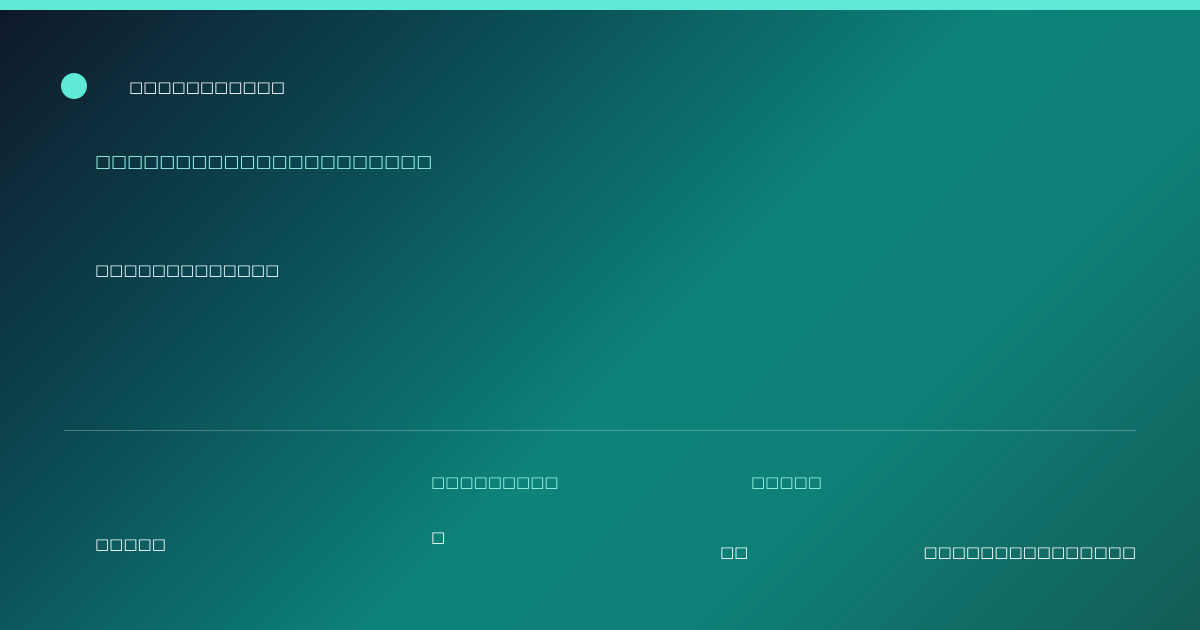 This screenshot has height=630, width=1200. I want to click on accent-top-bar, so click(600, 5).